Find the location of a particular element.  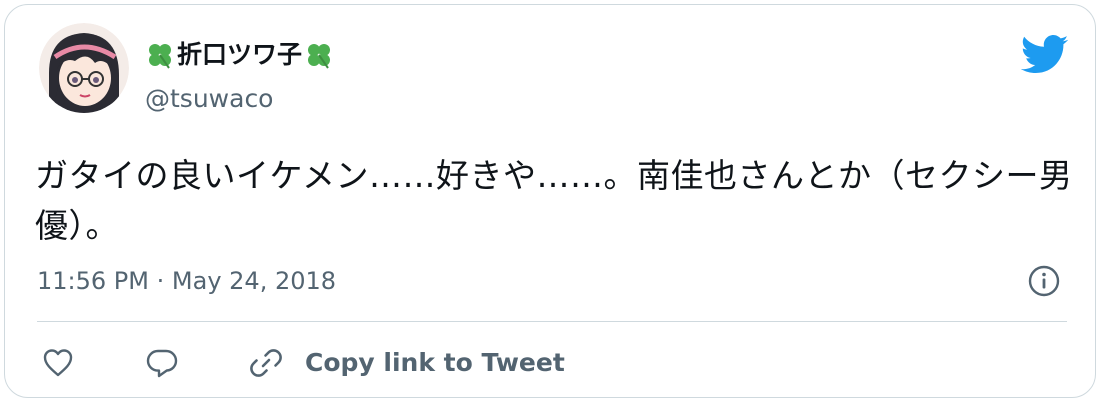

twitter-bird-icon is located at coordinates (1045, 55).